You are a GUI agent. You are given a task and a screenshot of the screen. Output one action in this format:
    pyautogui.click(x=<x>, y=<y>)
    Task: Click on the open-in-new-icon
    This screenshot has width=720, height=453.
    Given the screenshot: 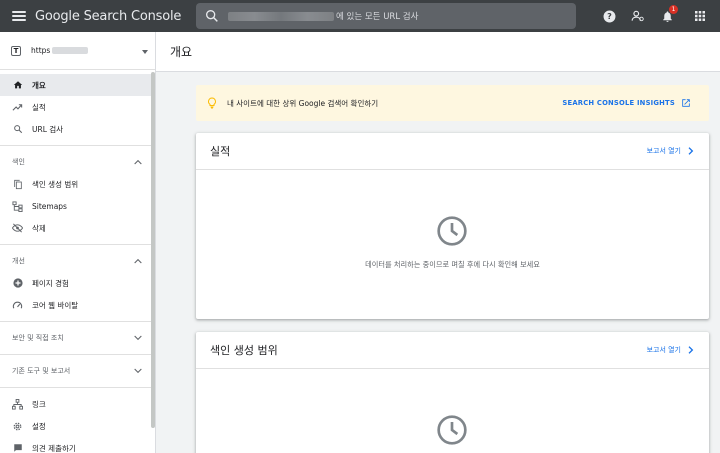 What is the action you would take?
    pyautogui.click(x=686, y=103)
    